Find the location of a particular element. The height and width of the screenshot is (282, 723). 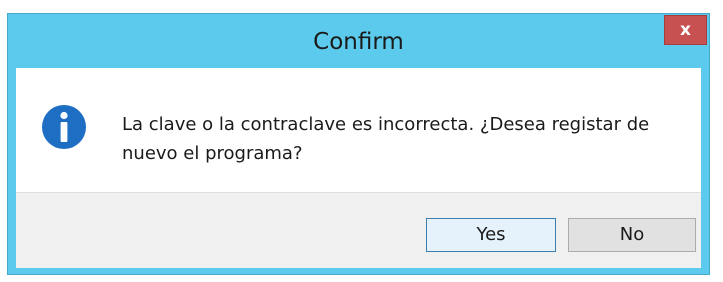

close-icon: x is located at coordinates (685, 30).